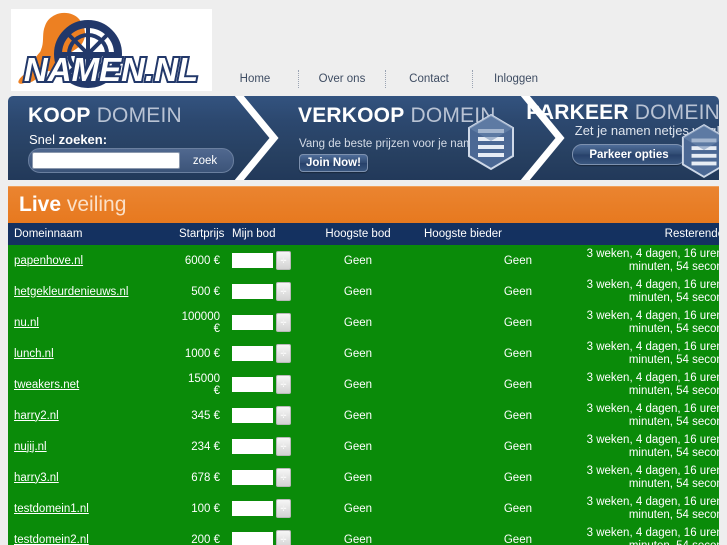 This screenshot has height=545, width=727. Describe the element at coordinates (90, 446) in the screenshot. I see `cell-domeinnaam: nujij.nl` at that location.